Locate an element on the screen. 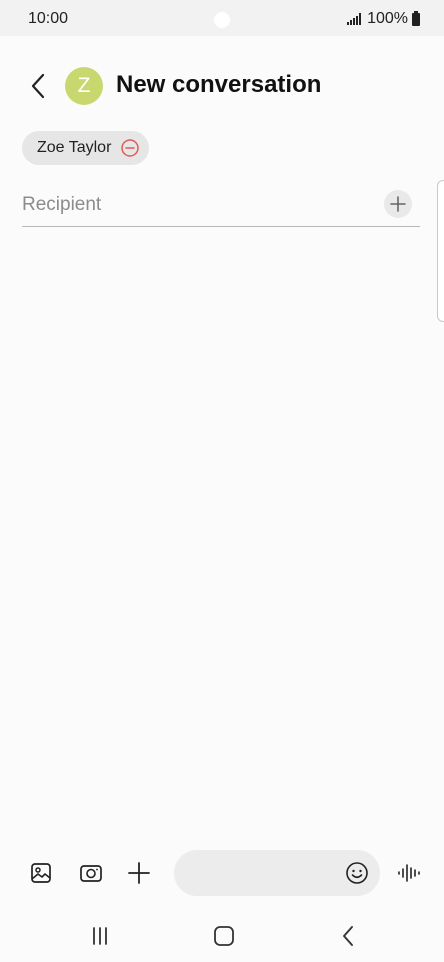  battery-percentage: 100% is located at coordinates (387, 18).